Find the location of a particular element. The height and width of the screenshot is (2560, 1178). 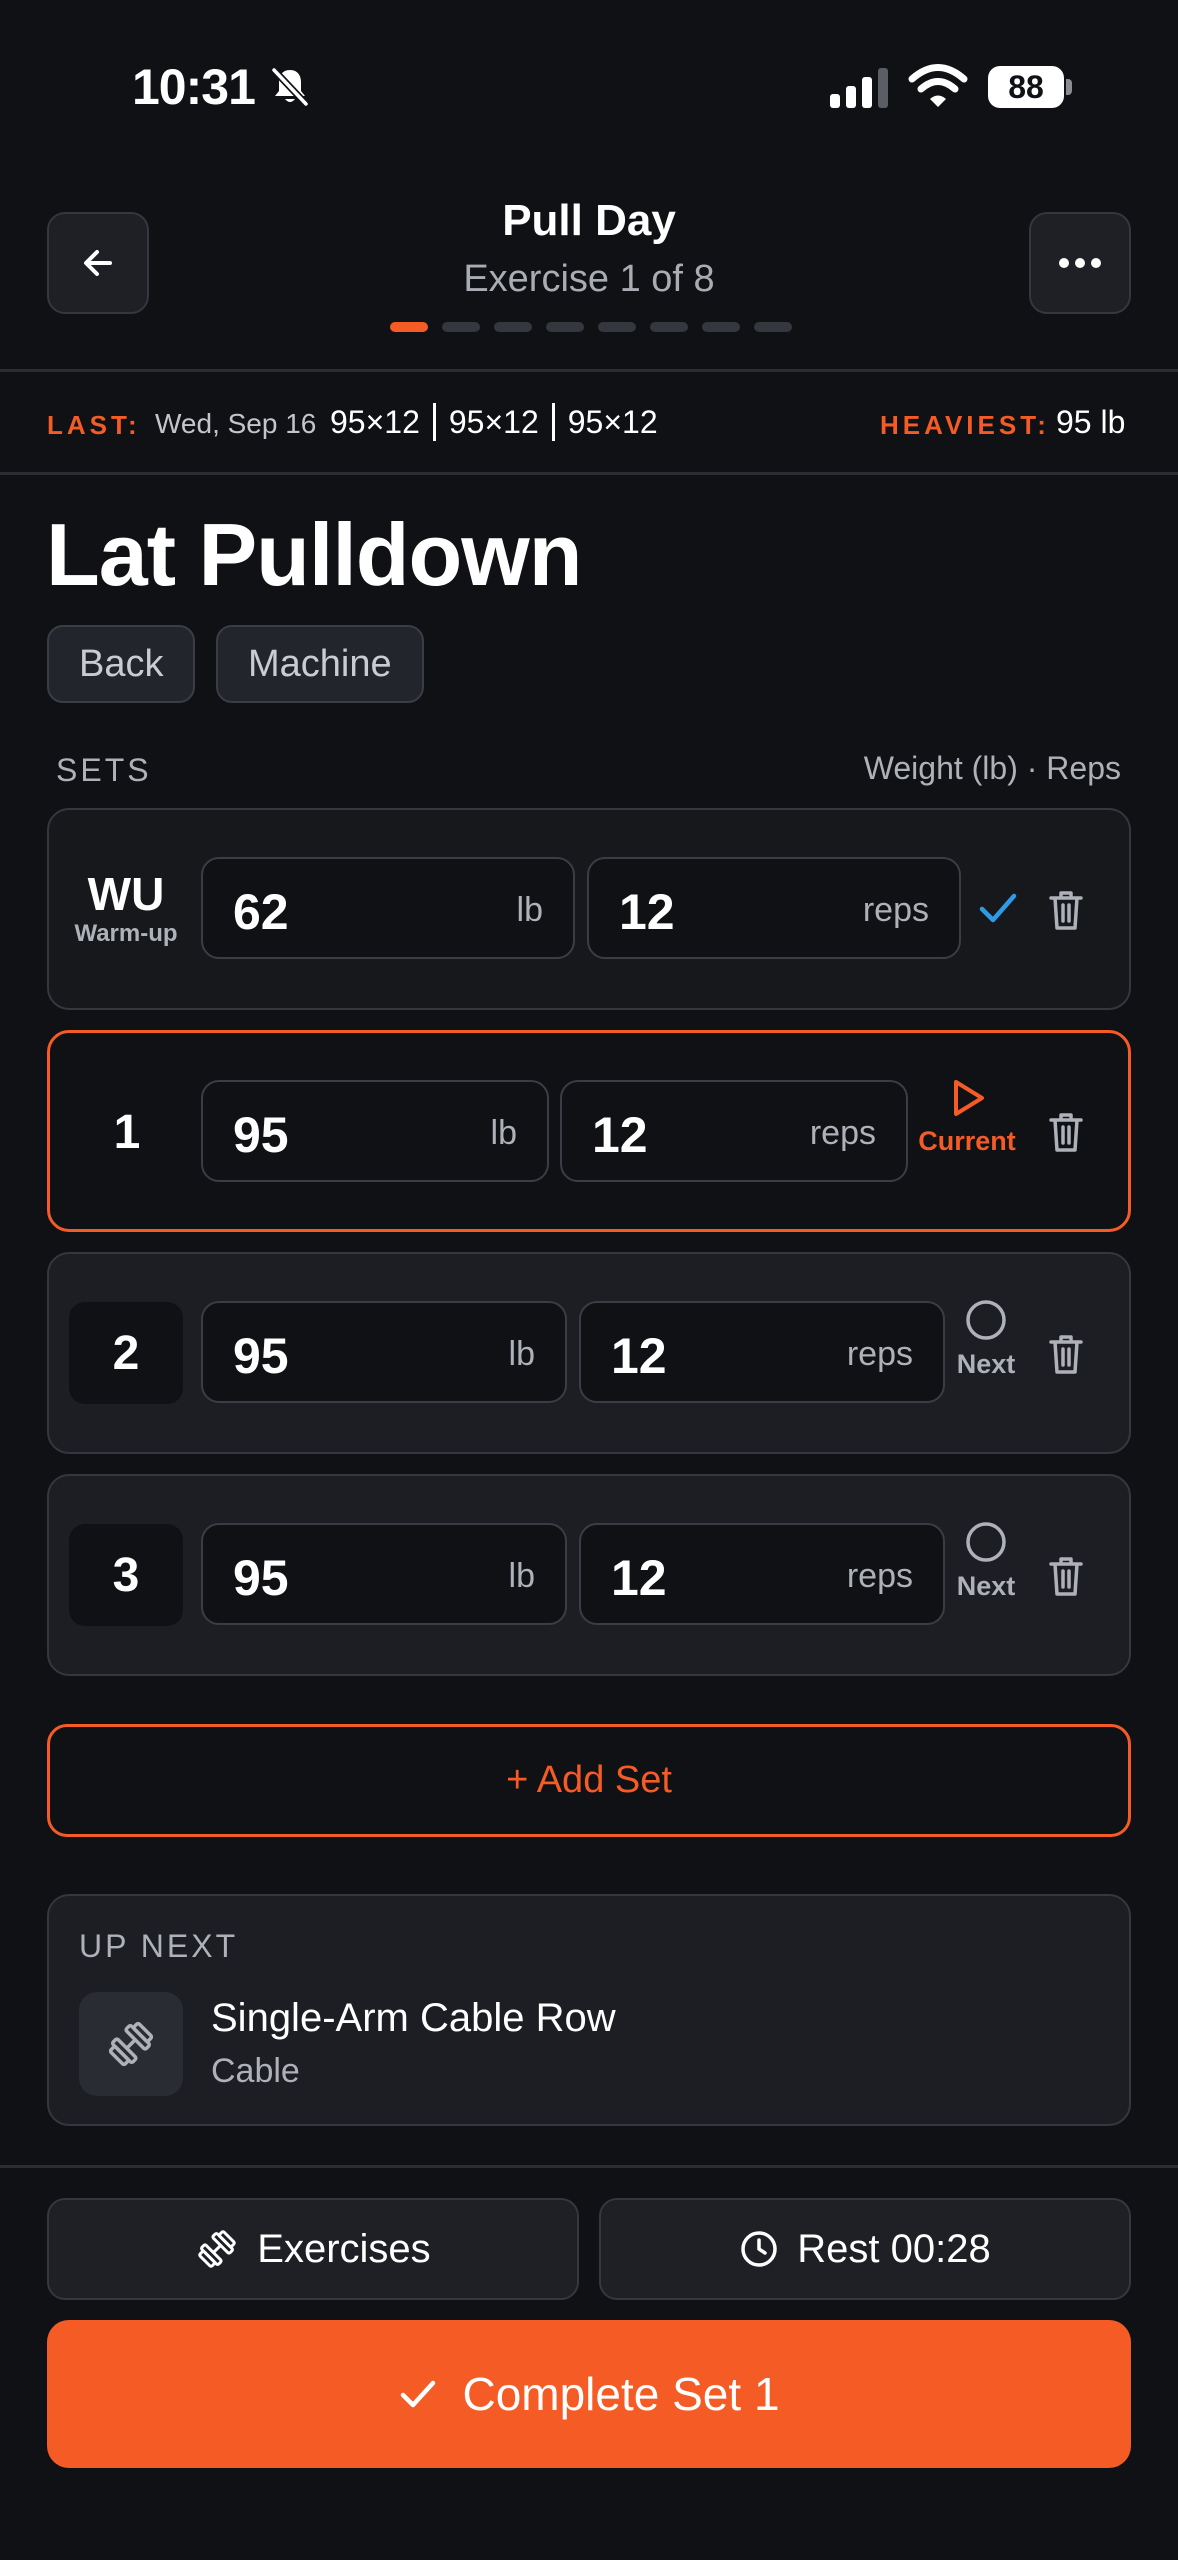

complete-set-label: Complete Set 1 is located at coordinates (621, 2394).